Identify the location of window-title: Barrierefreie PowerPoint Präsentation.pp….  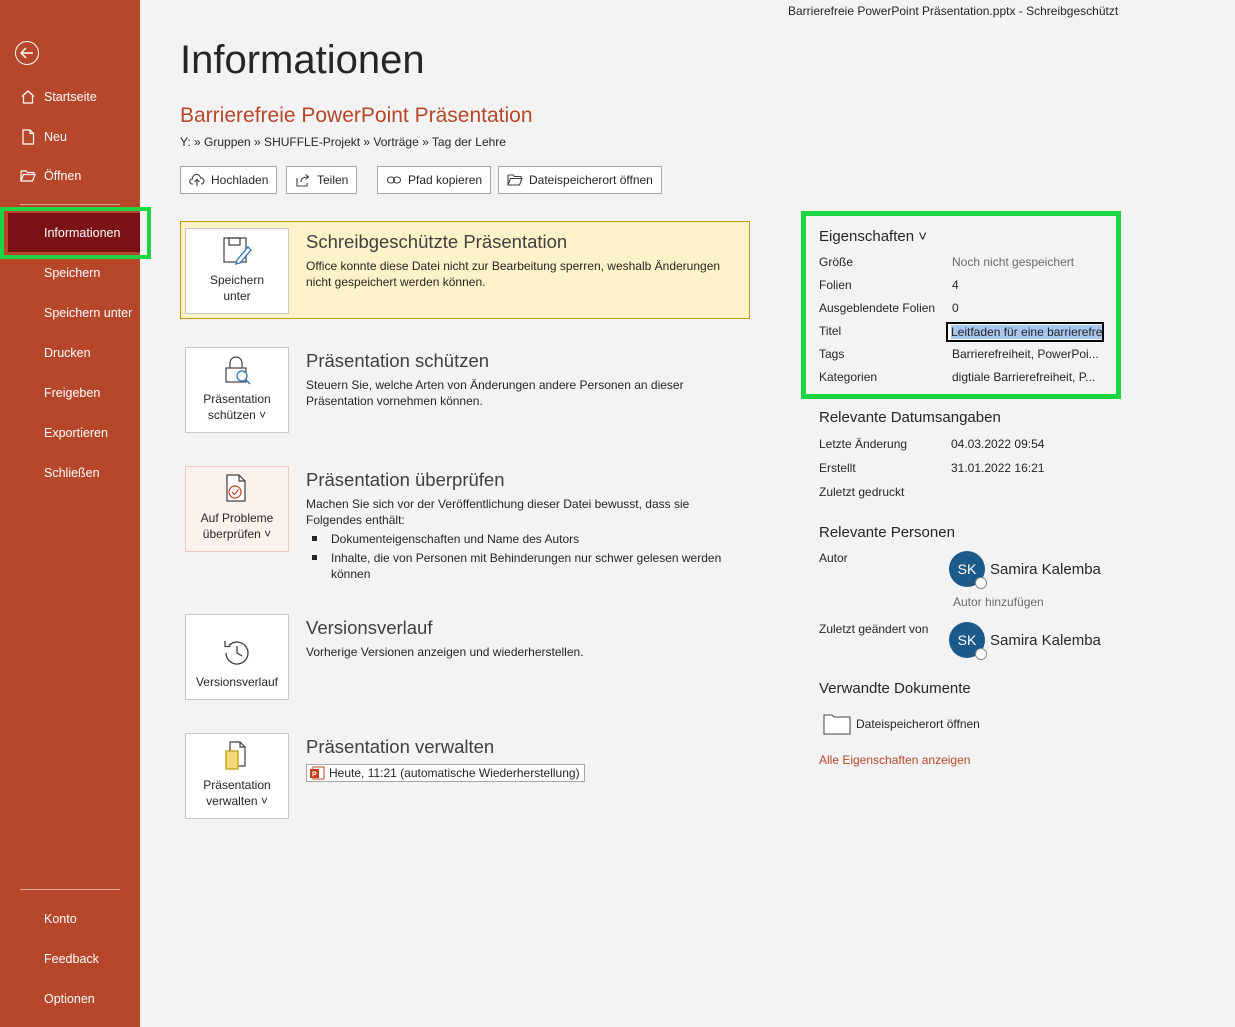
(953, 11).